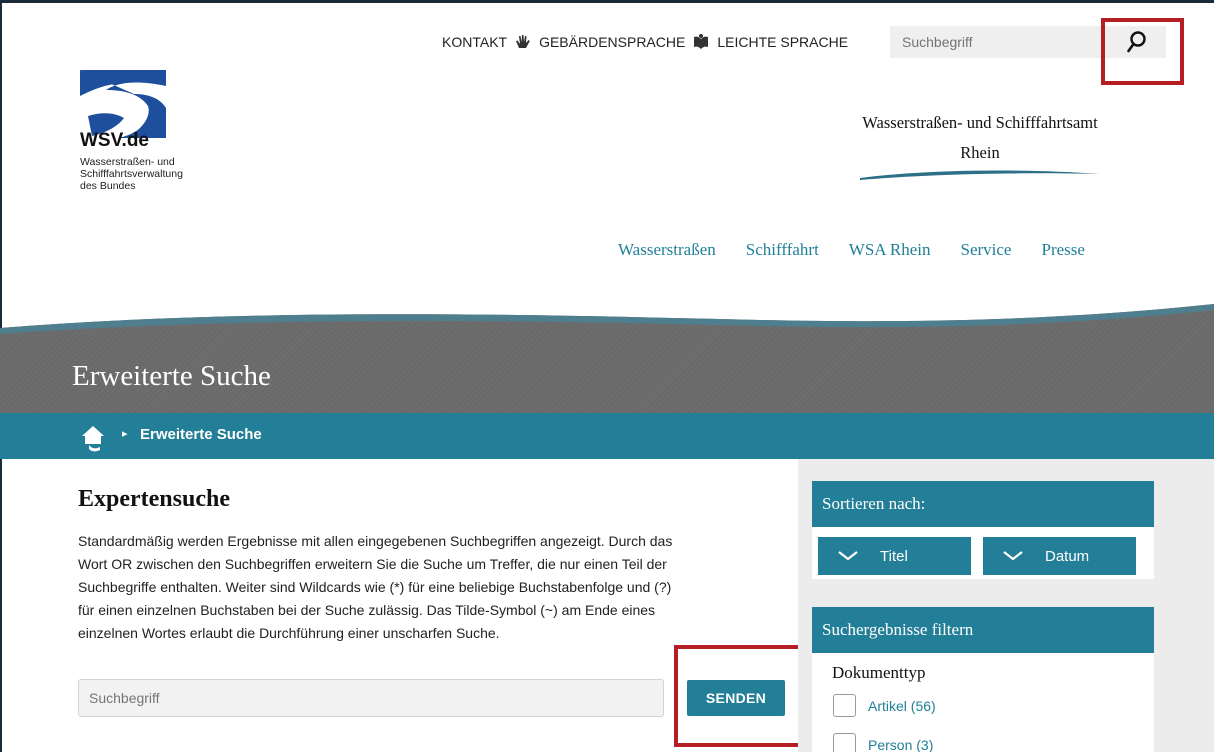  I want to click on sort-by-date-button: Datum, so click(1059, 556).